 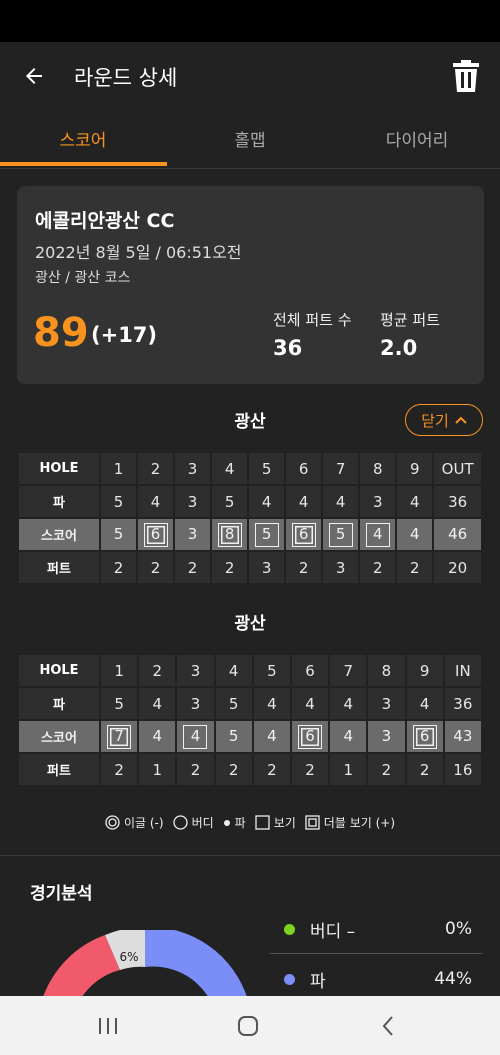 I want to click on score-value: 5, so click(x=118, y=534).